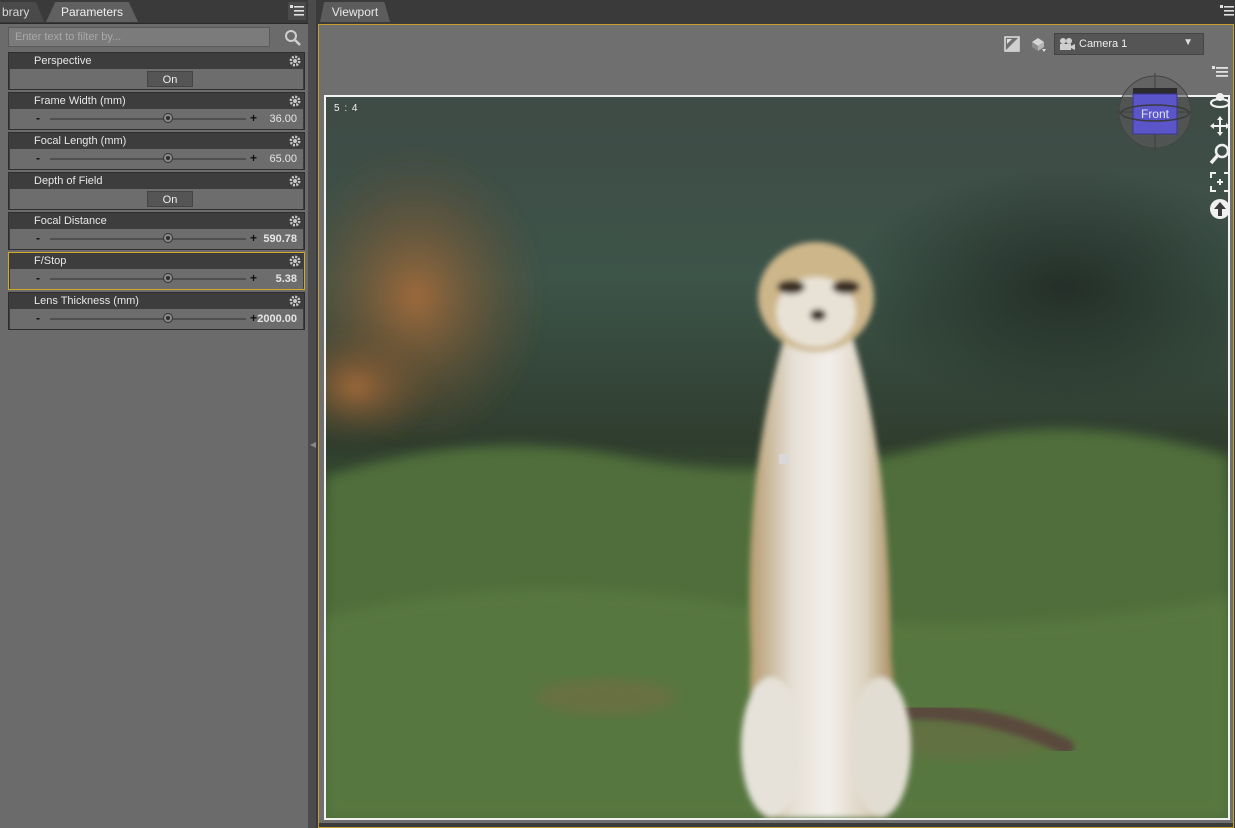  What do you see at coordinates (1012, 44) in the screenshot?
I see `render-settings-icon` at bounding box center [1012, 44].